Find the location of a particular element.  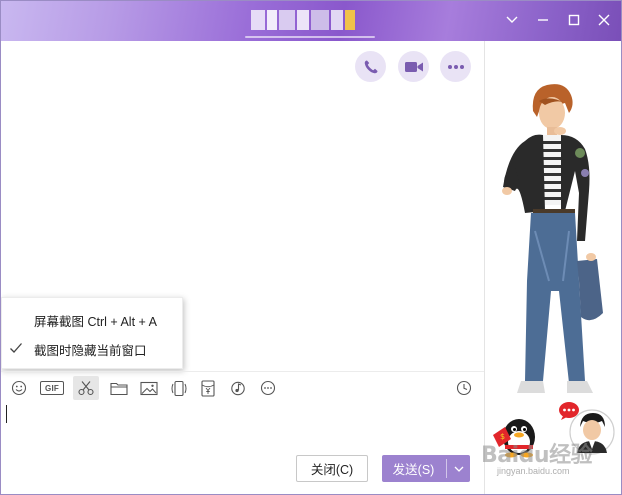

shake-icon is located at coordinates (179, 388).